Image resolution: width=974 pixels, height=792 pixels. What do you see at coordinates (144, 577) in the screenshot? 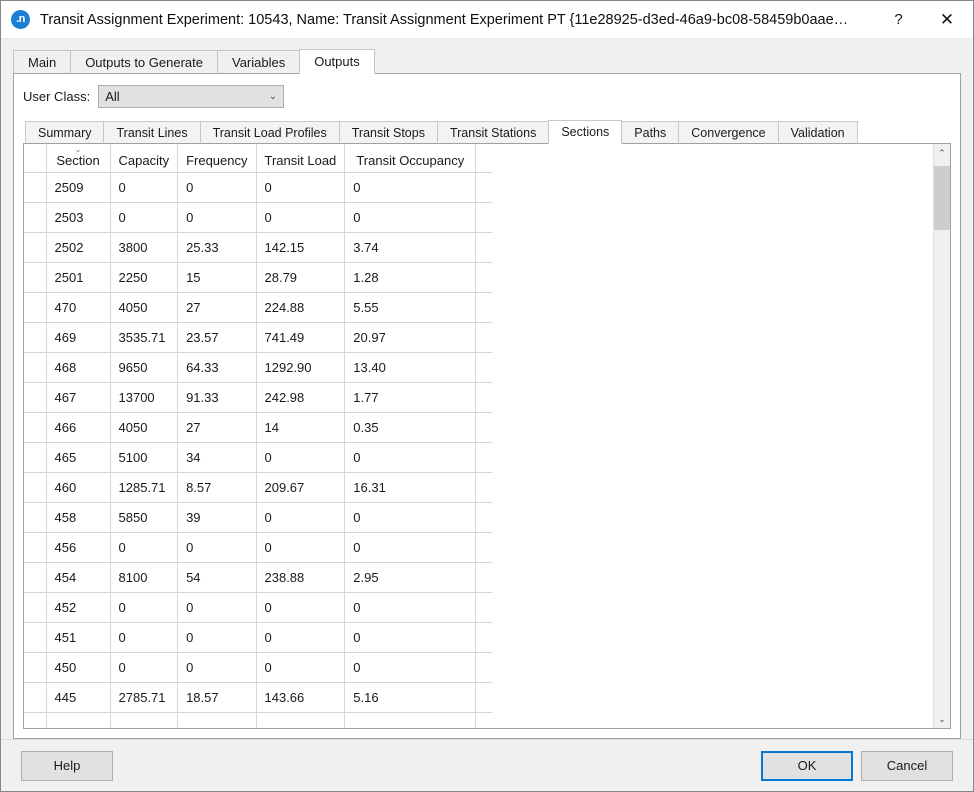
I see `cell-capacity: 8100` at bounding box center [144, 577].